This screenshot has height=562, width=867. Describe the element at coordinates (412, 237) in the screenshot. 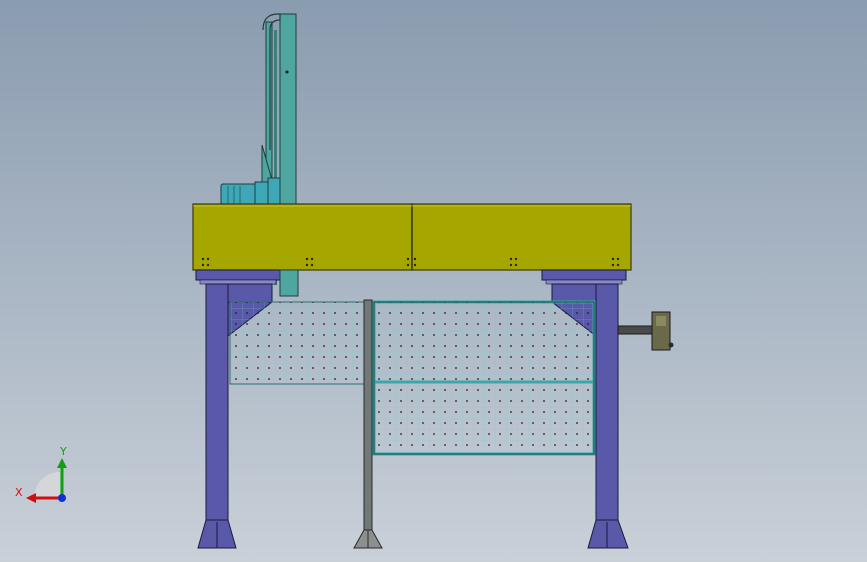

I see `main-beam` at that location.